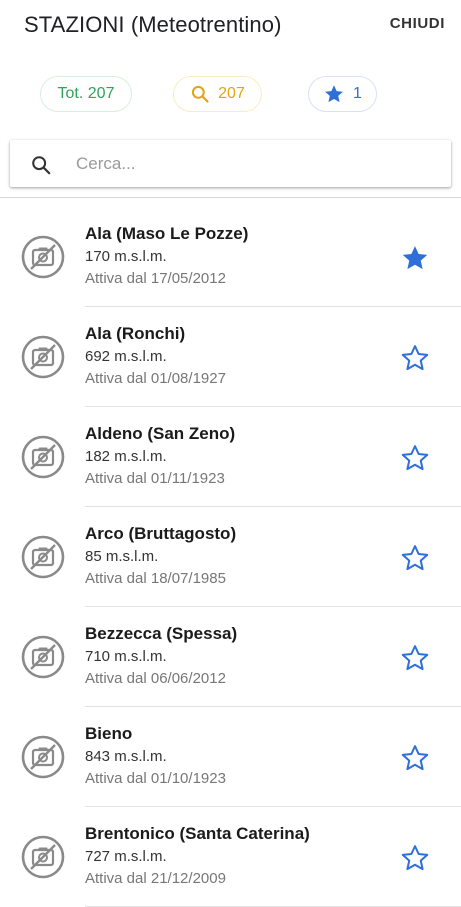 This screenshot has width=461, height=907. I want to click on total-count-chip: Tot. 207, so click(86, 94).